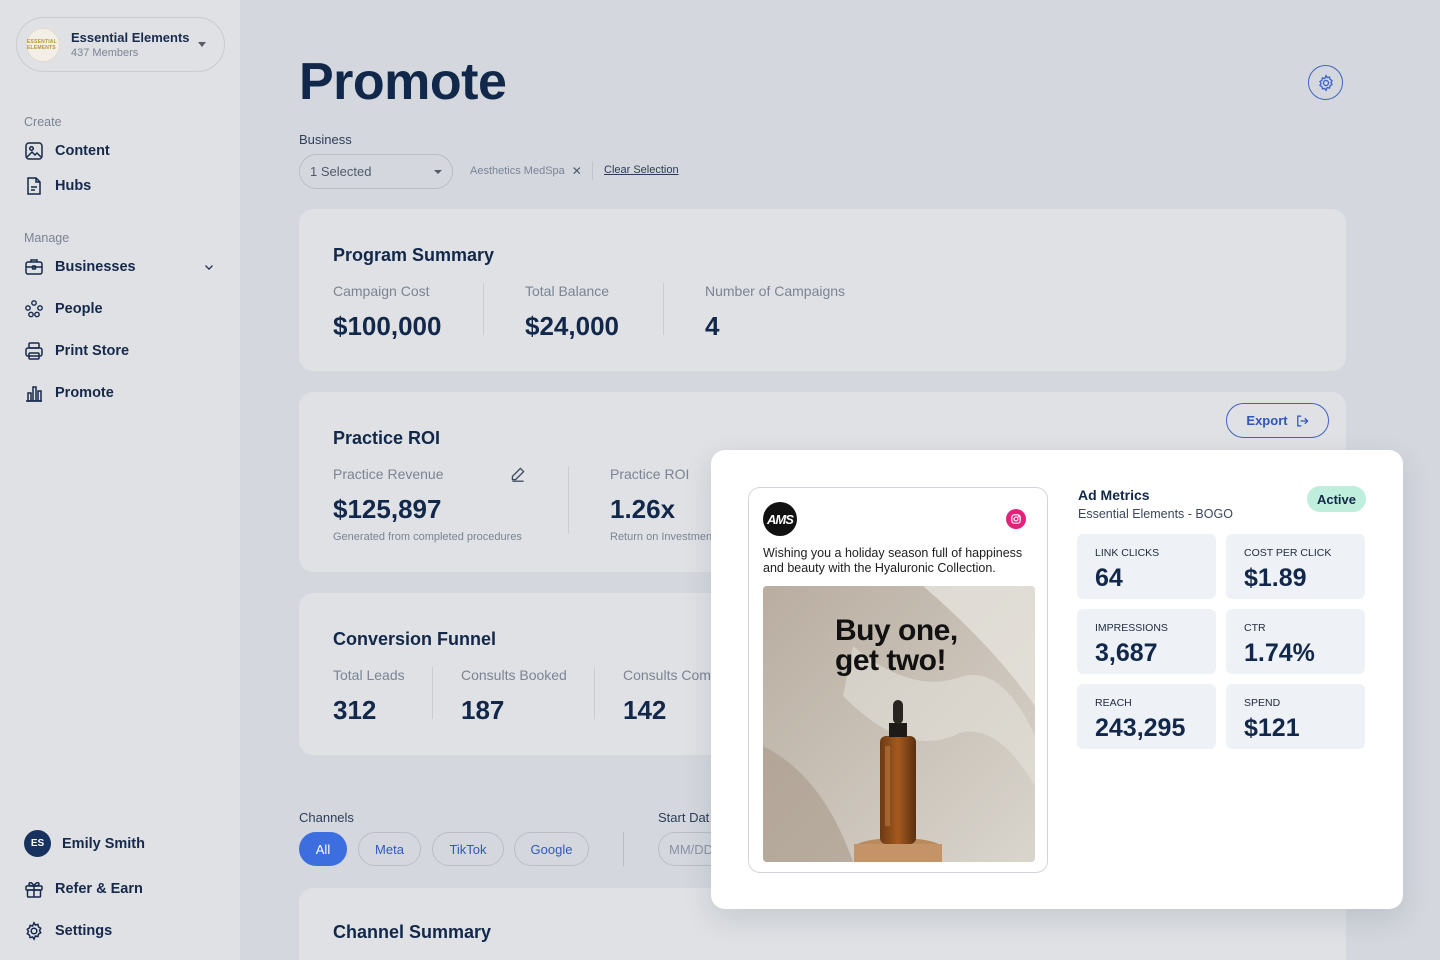 This screenshot has height=960, width=1440. Describe the element at coordinates (427, 537) in the screenshot. I see `metric-subtext: Generated from completed procedures` at that location.